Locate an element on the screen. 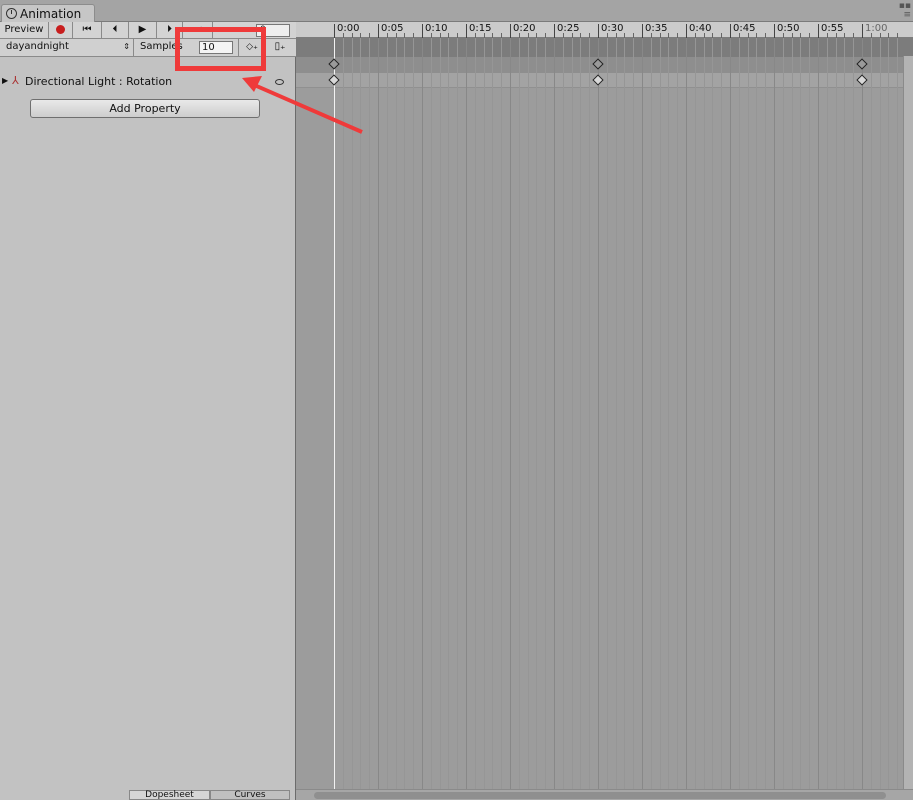 The height and width of the screenshot is (800, 913). ruler-tick-label: 0:20 is located at coordinates (524, 28).